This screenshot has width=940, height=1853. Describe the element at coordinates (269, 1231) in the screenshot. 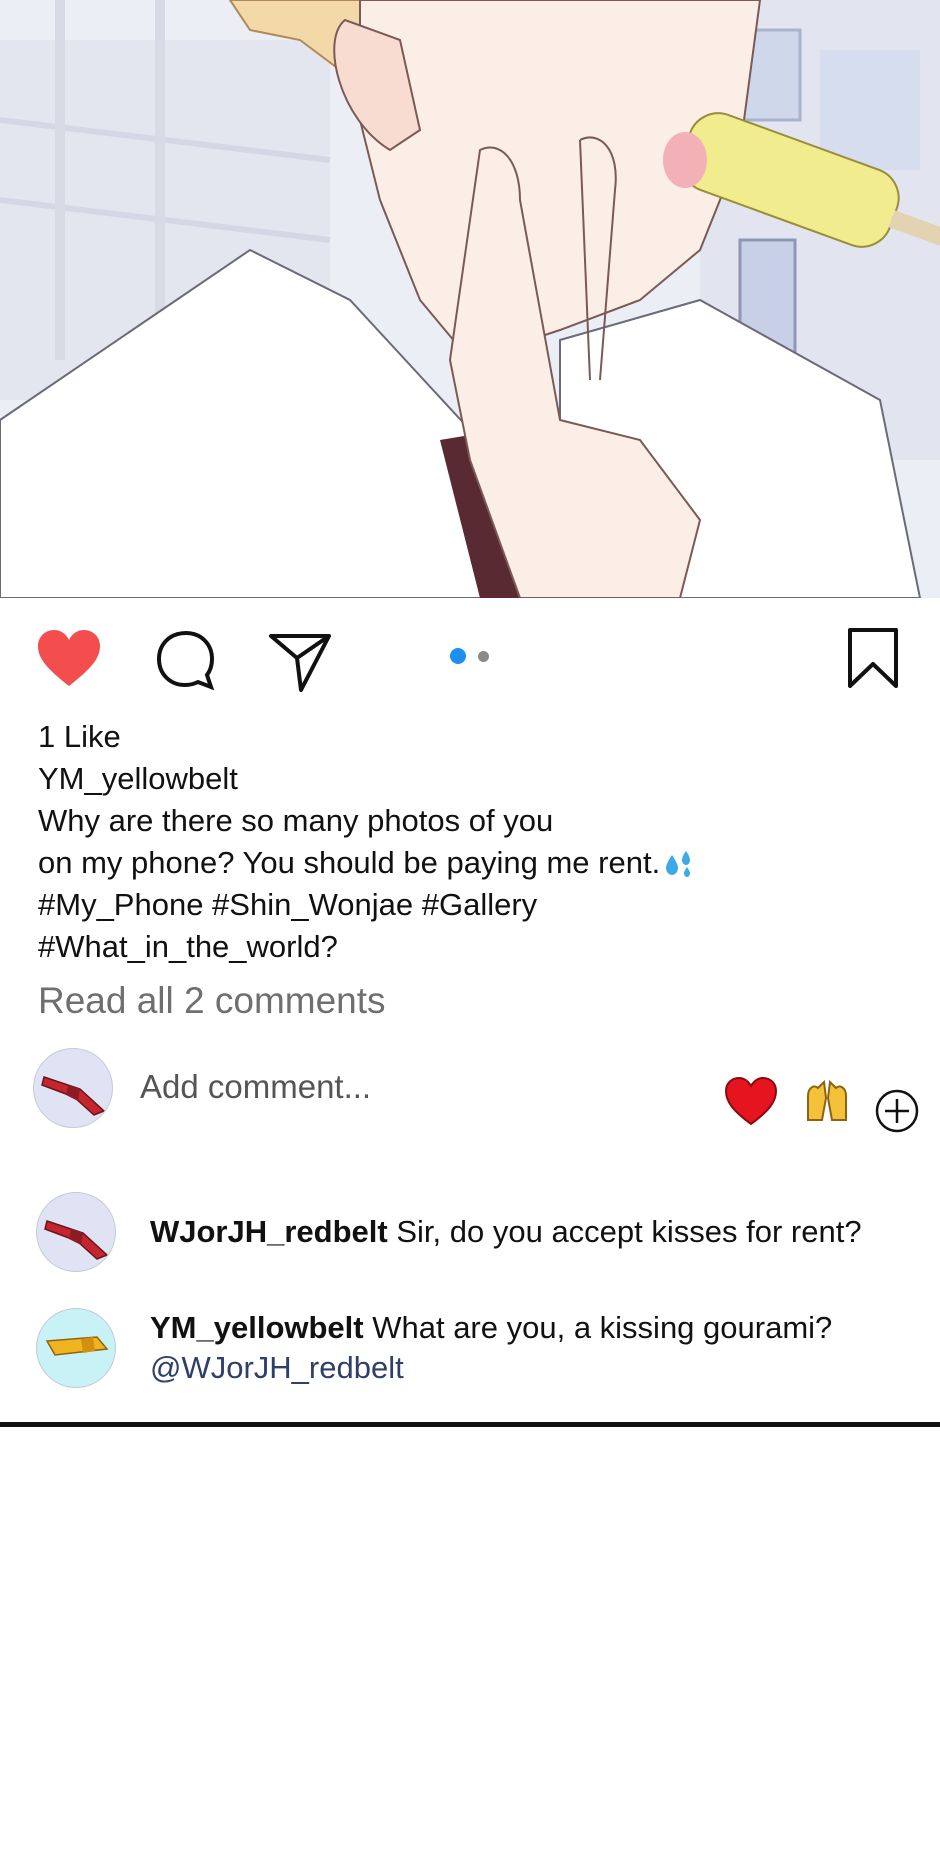

I see `comment-username: WJorJH_redbelt` at that location.